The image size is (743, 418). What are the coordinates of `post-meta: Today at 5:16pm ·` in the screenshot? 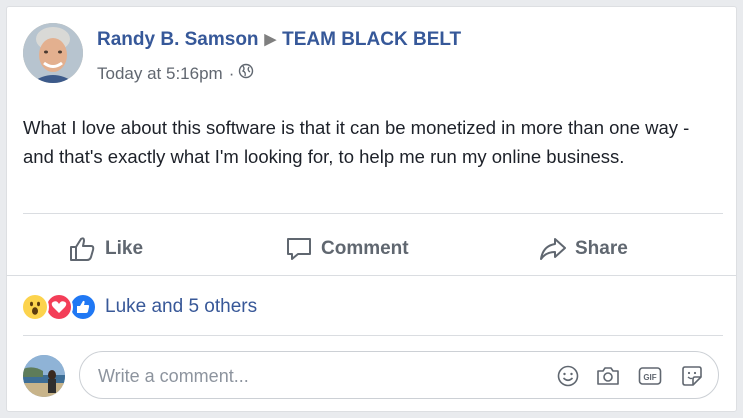 It's located at (175, 73).